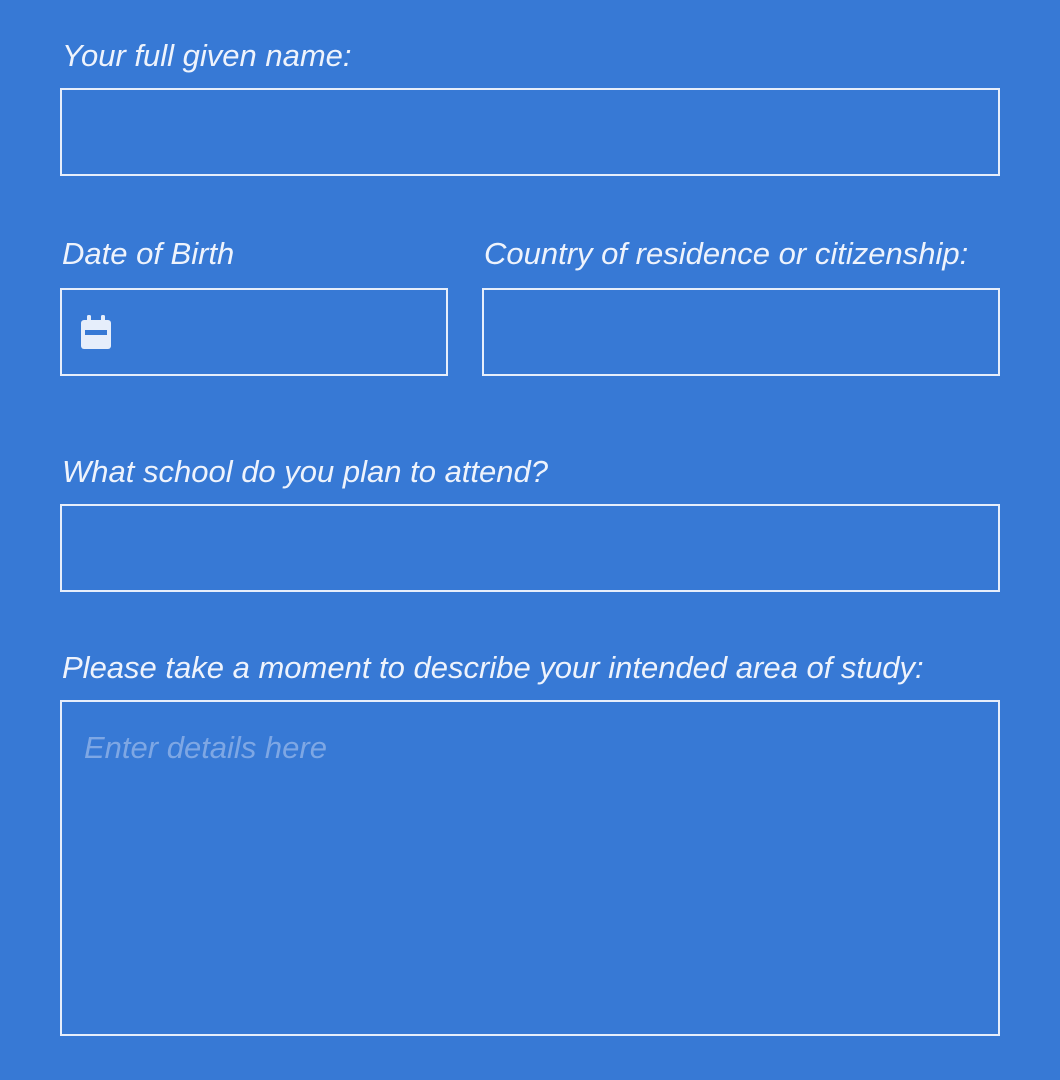 The width and height of the screenshot is (1060, 1080). What do you see at coordinates (741, 332) in the screenshot?
I see `country-input` at bounding box center [741, 332].